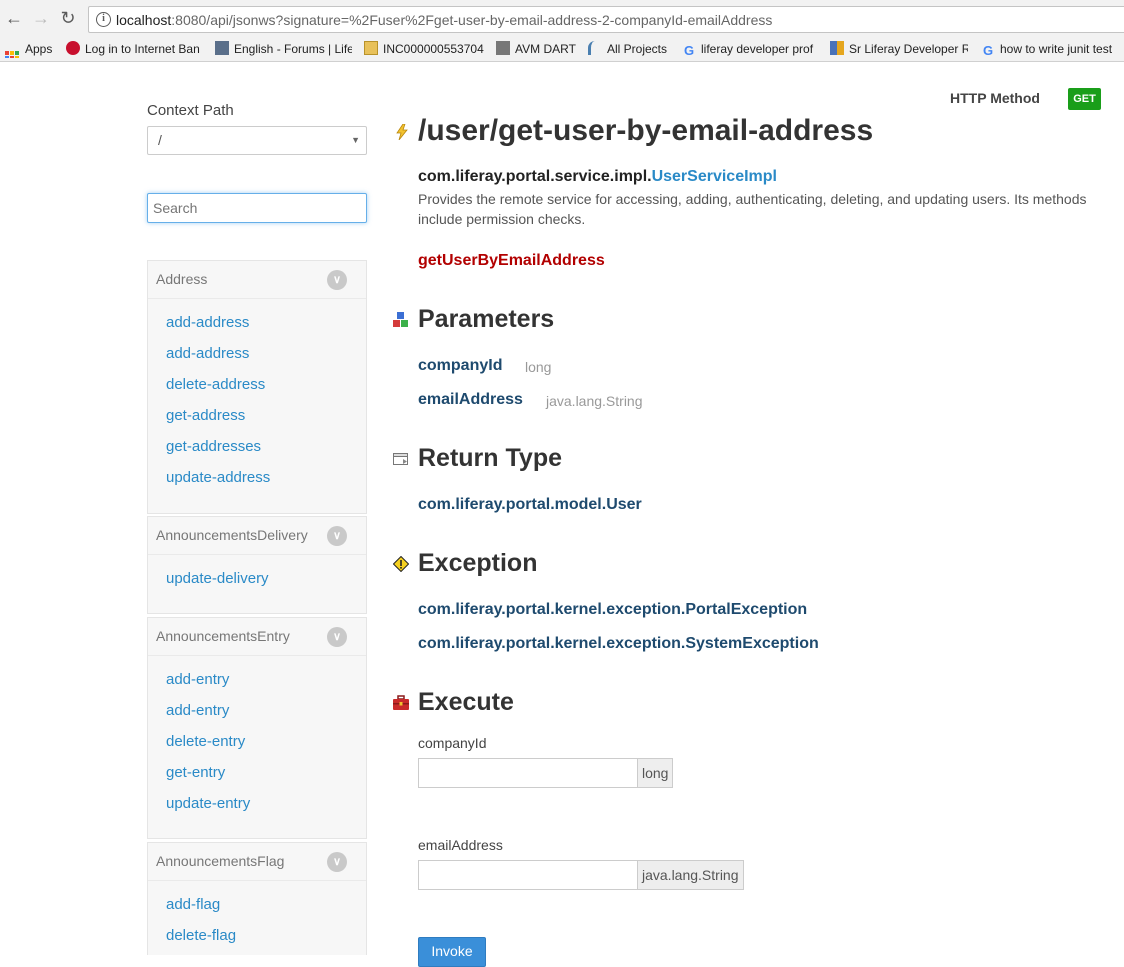 This screenshot has width=1124, height=967. I want to click on panel-title: AnnouncementsFlag, so click(220, 861).